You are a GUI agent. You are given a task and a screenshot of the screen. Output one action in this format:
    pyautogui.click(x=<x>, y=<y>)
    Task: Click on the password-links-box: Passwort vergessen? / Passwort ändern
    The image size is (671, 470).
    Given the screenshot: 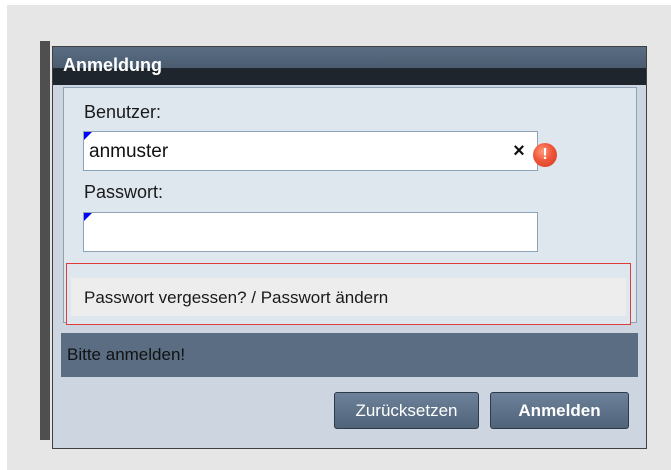 What is the action you would take?
    pyautogui.click(x=348, y=294)
    